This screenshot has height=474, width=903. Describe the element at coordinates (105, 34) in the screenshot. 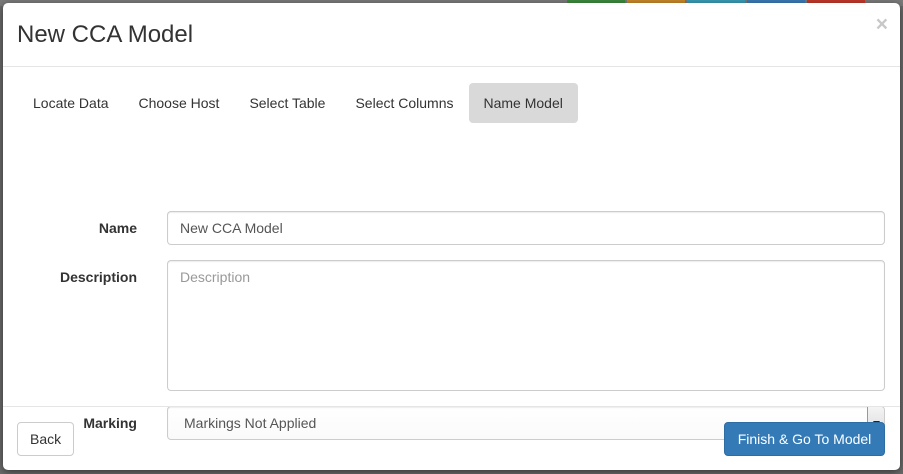

I see `modal-title: New CCA Model` at that location.